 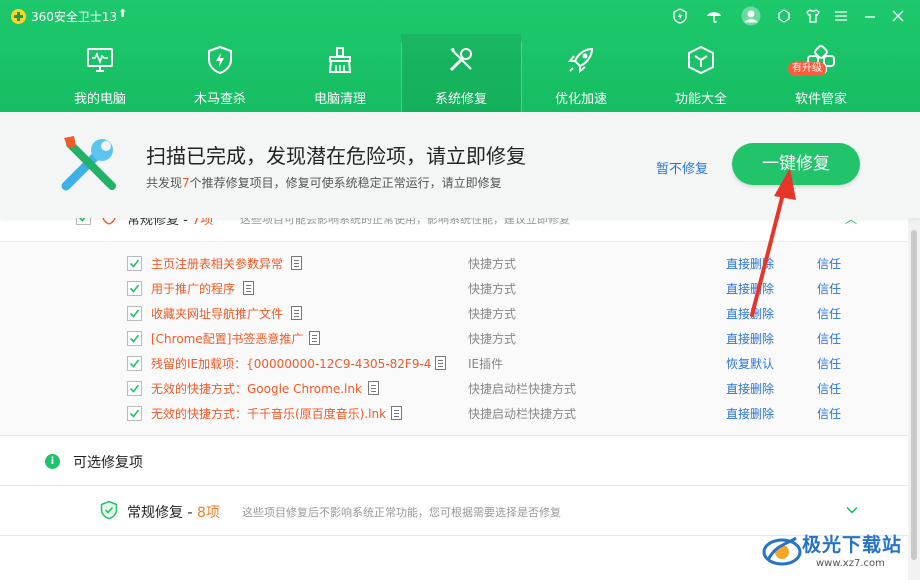 I want to click on broom-icon, so click(x=340, y=60).